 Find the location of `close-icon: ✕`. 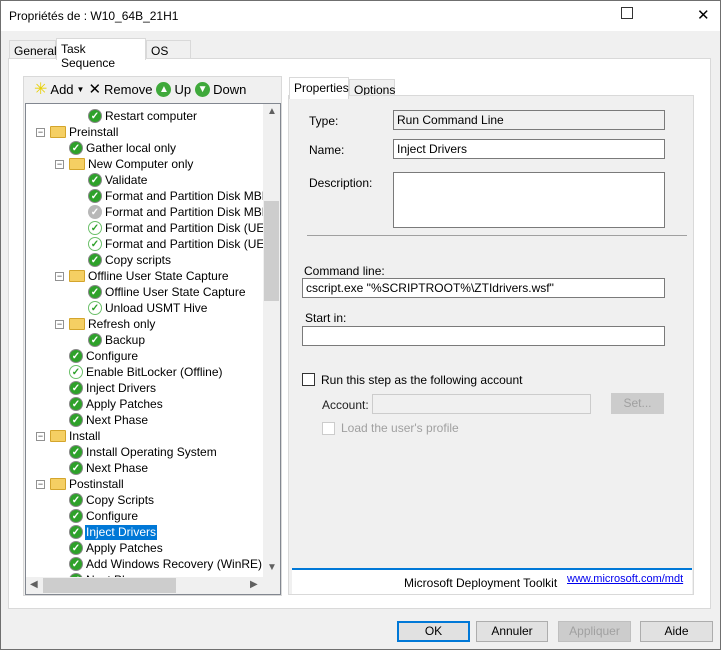

close-icon: ✕ is located at coordinates (703, 15).